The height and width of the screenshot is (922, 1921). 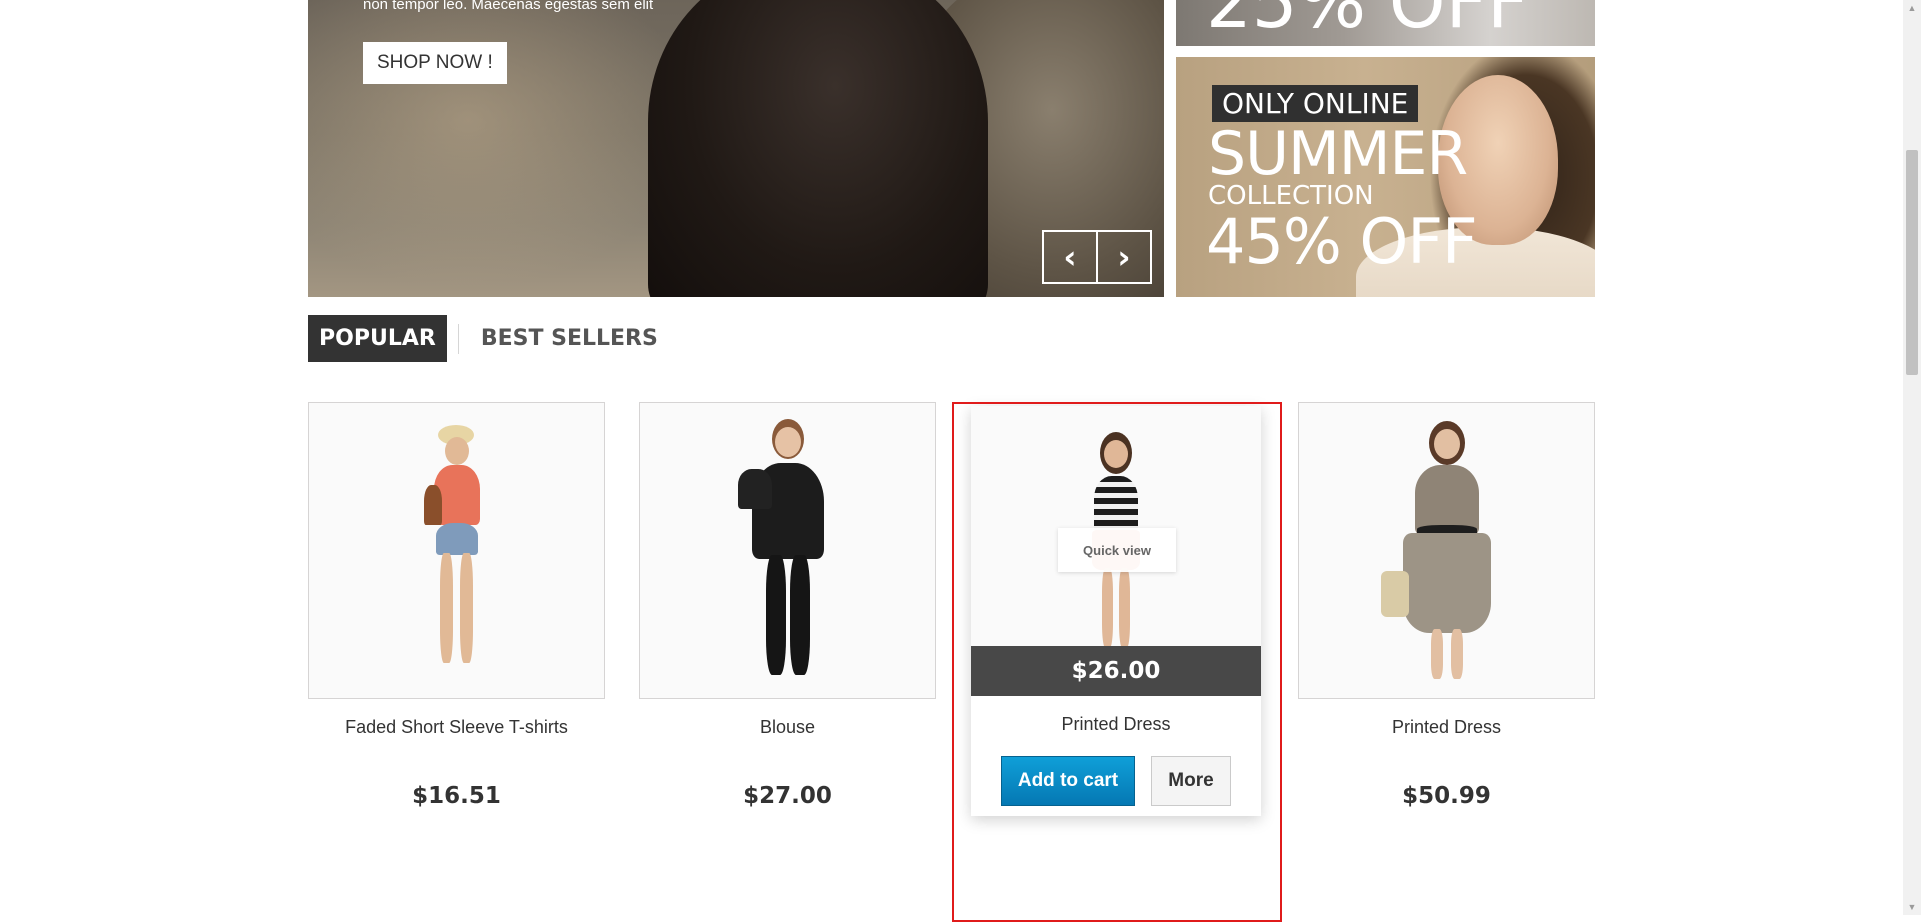 I want to click on product-card: Blouse $27.00, so click(x=787, y=605).